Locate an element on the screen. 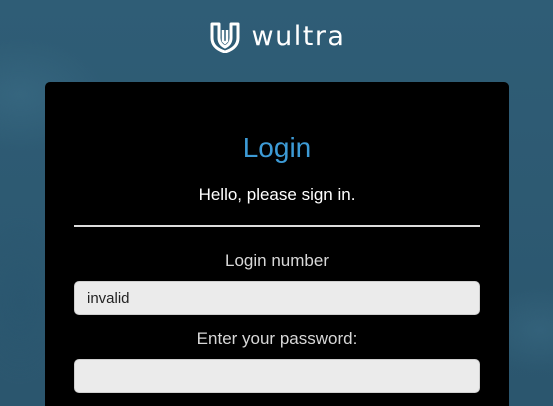 The width and height of the screenshot is (553, 406). divider is located at coordinates (277, 226).